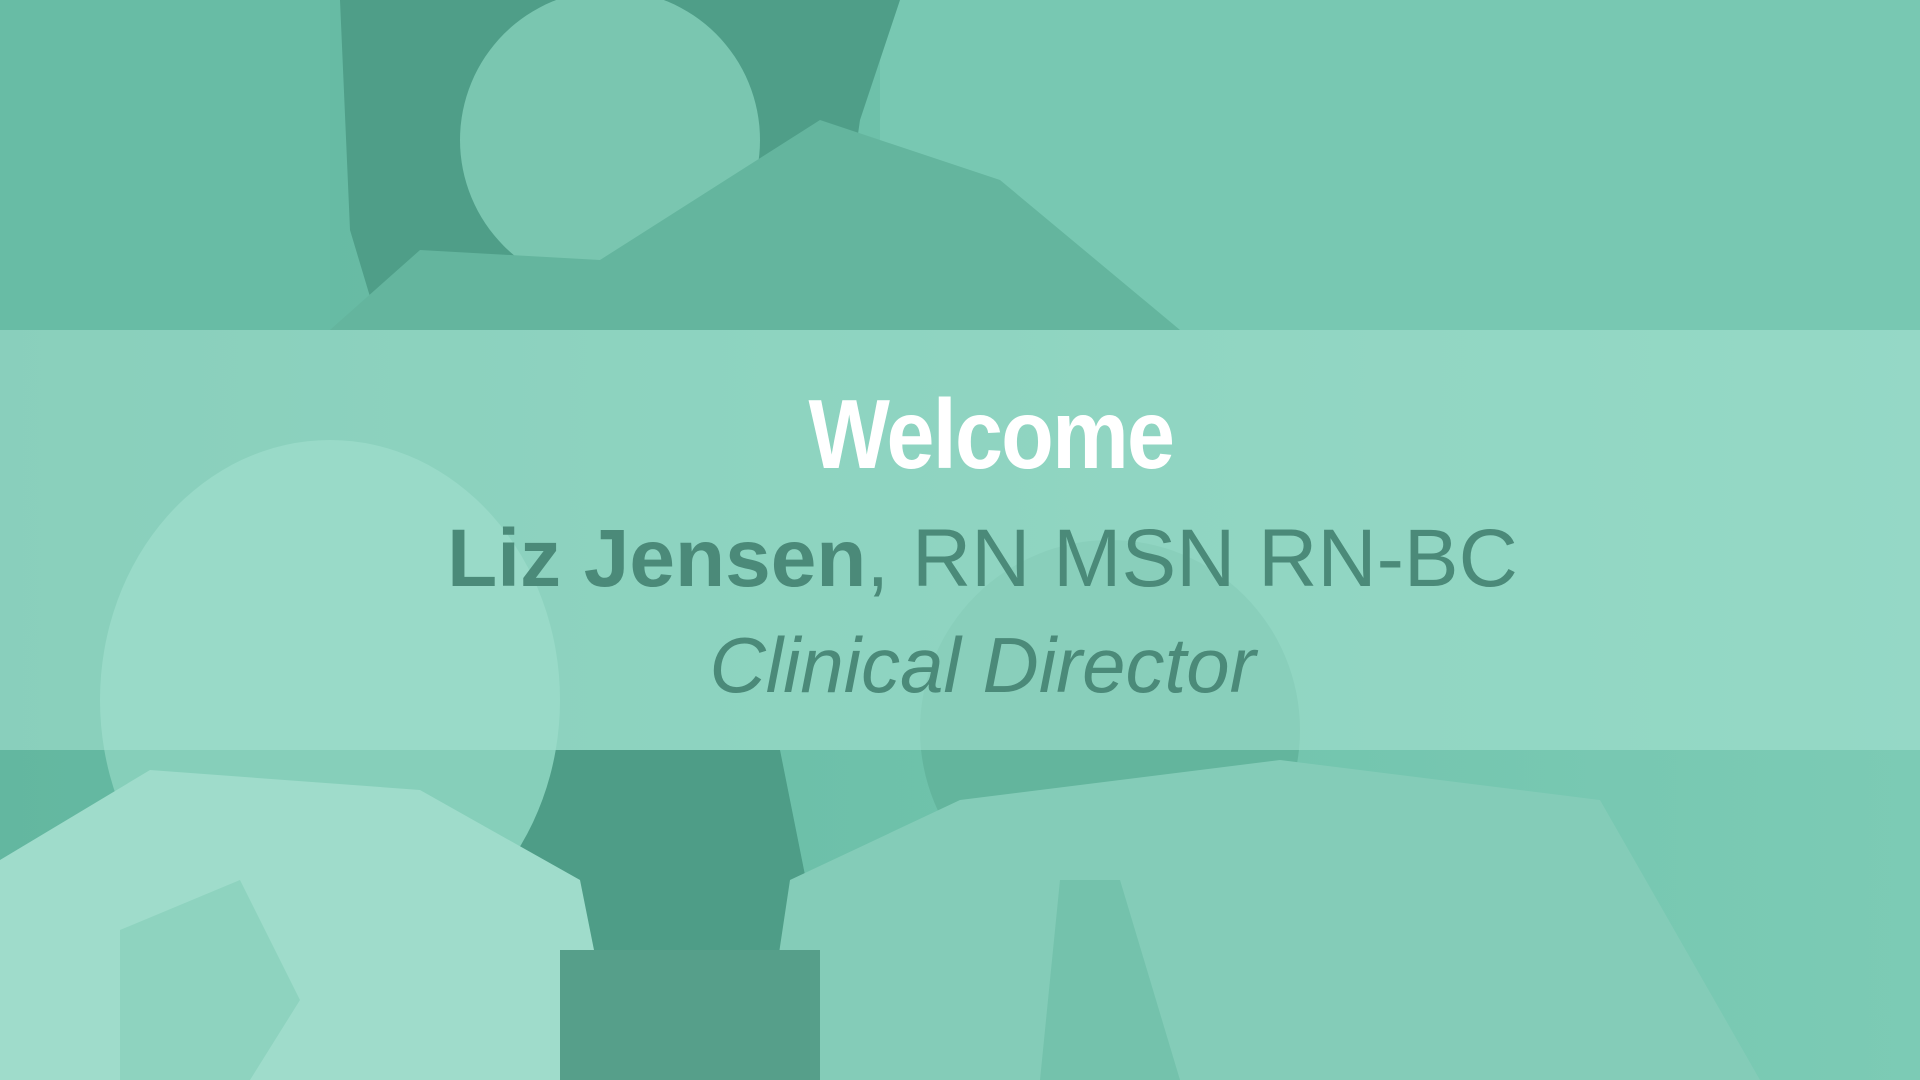 The width and height of the screenshot is (1920, 1080). What do you see at coordinates (982, 665) in the screenshot?
I see `presenter-job-title: Clinical Director` at bounding box center [982, 665].